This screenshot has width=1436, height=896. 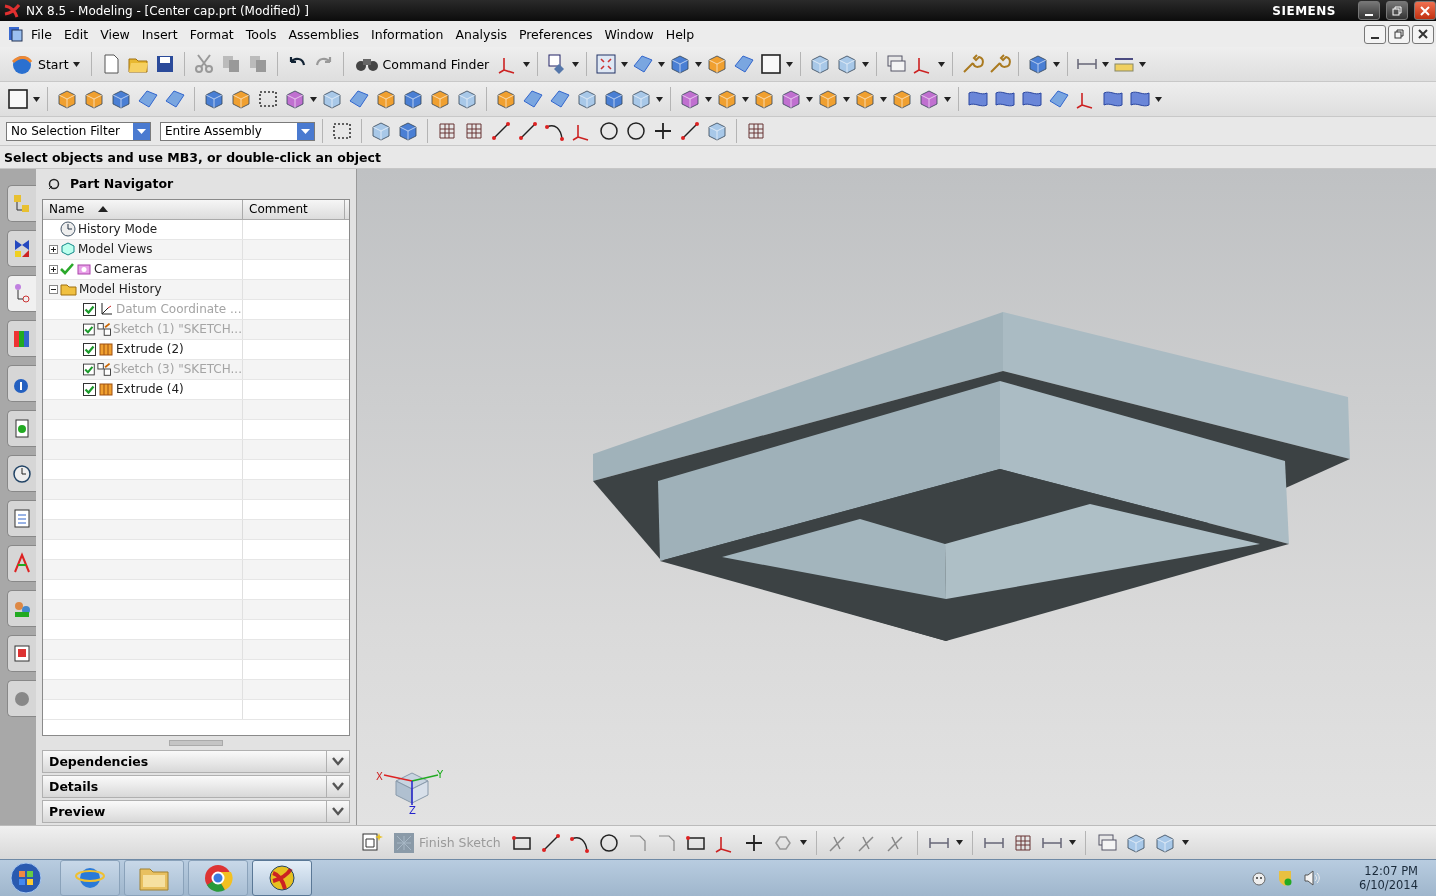 I want to click on close-icon, so click(x=1425, y=10).